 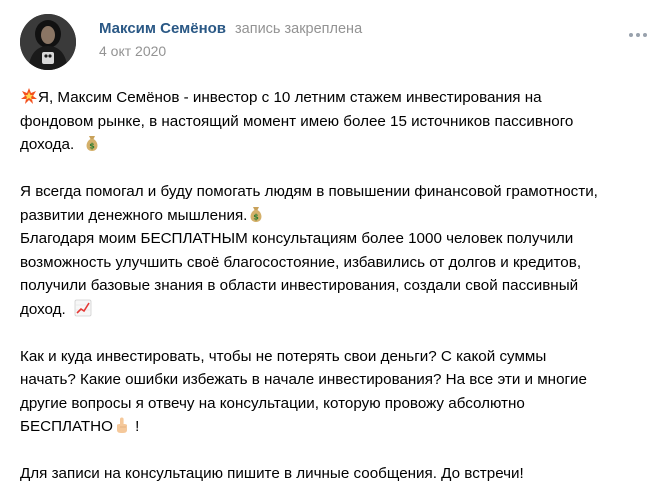 I want to click on text-segment: развитии денежного мышления., so click(x=134, y=215).